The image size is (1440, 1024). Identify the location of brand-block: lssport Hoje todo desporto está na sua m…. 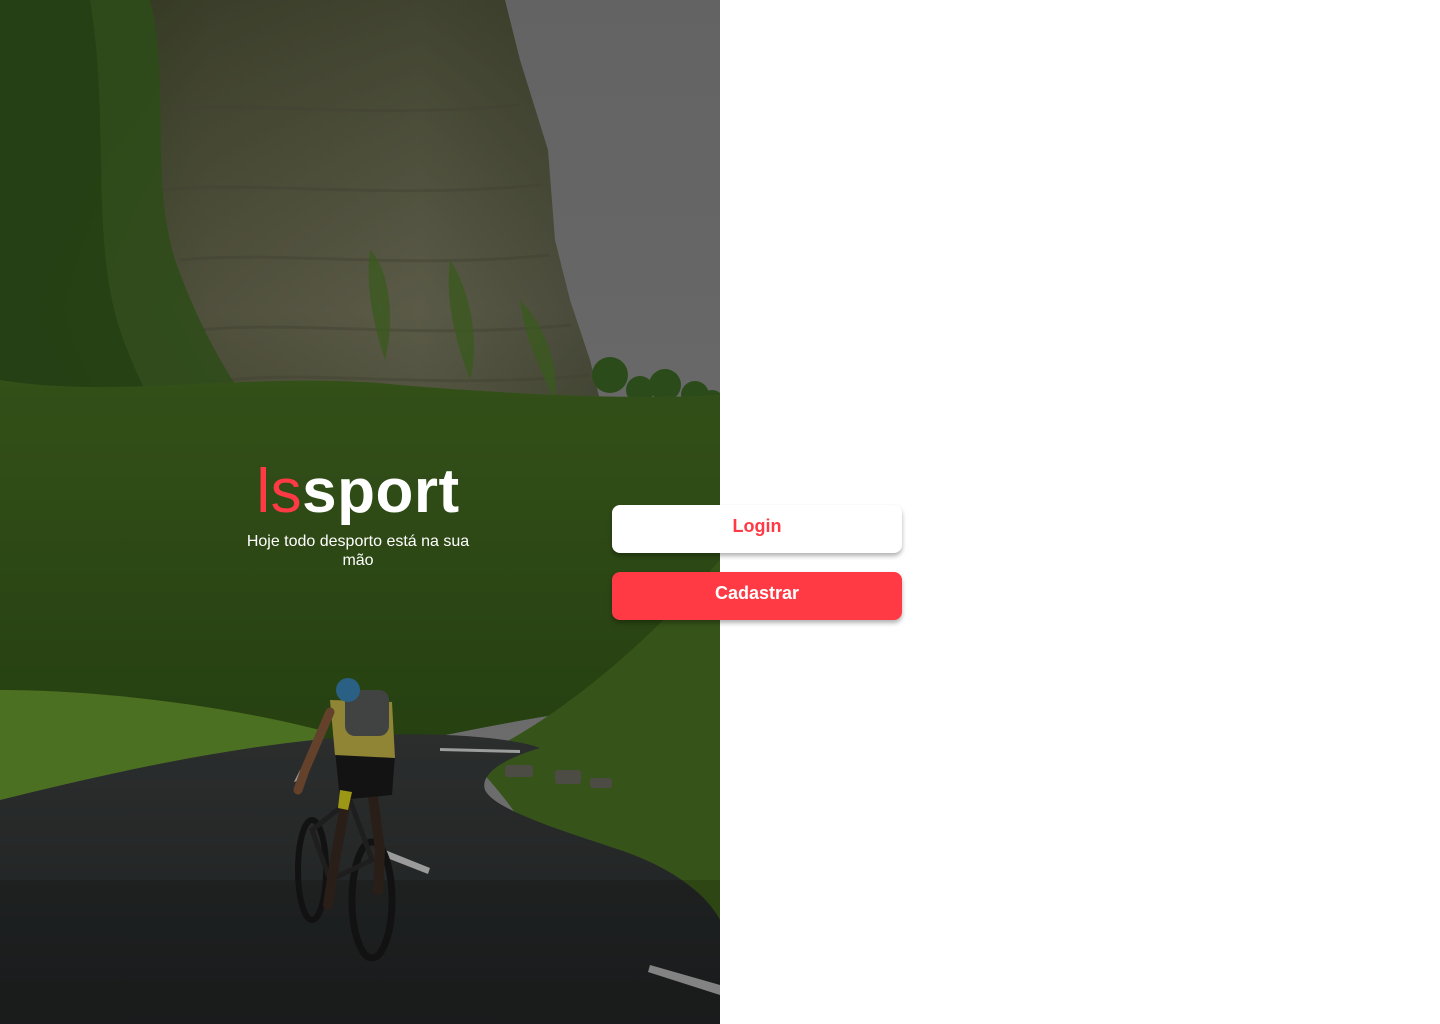
(358, 513).